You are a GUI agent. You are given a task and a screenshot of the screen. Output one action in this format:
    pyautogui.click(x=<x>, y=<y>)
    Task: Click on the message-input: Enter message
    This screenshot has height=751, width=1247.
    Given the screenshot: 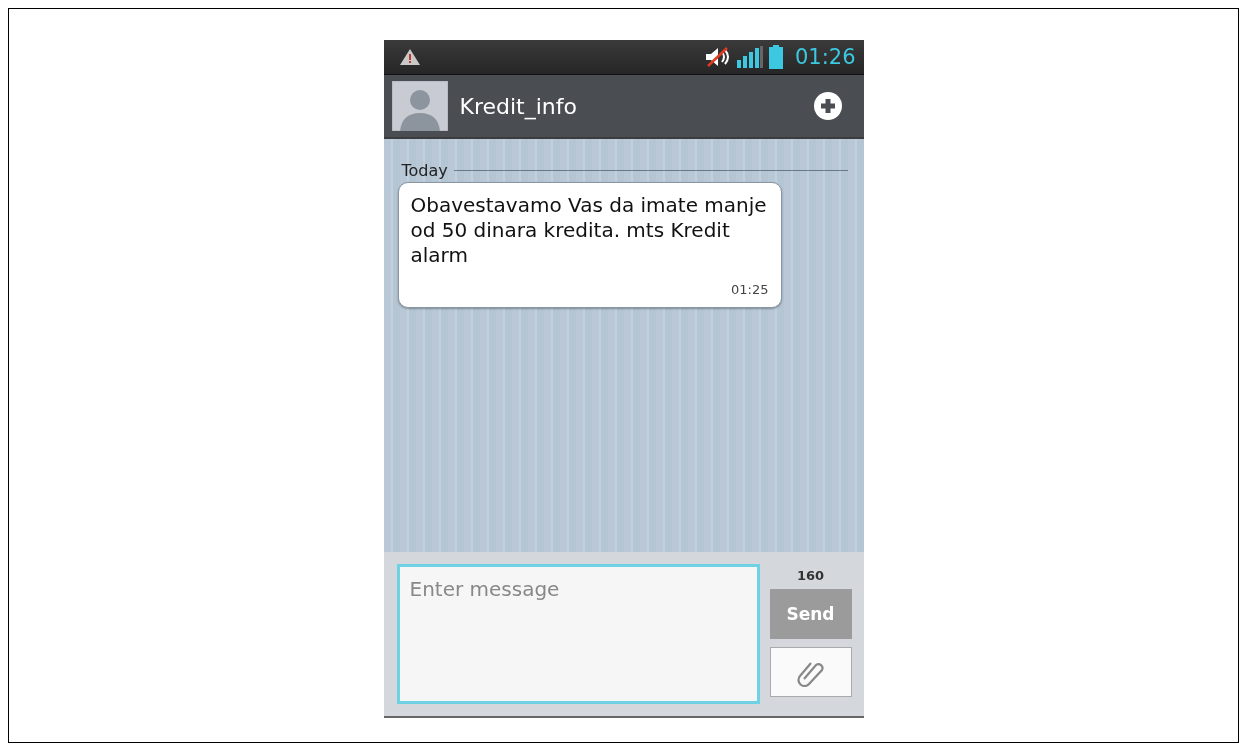 What is the action you would take?
    pyautogui.click(x=578, y=634)
    